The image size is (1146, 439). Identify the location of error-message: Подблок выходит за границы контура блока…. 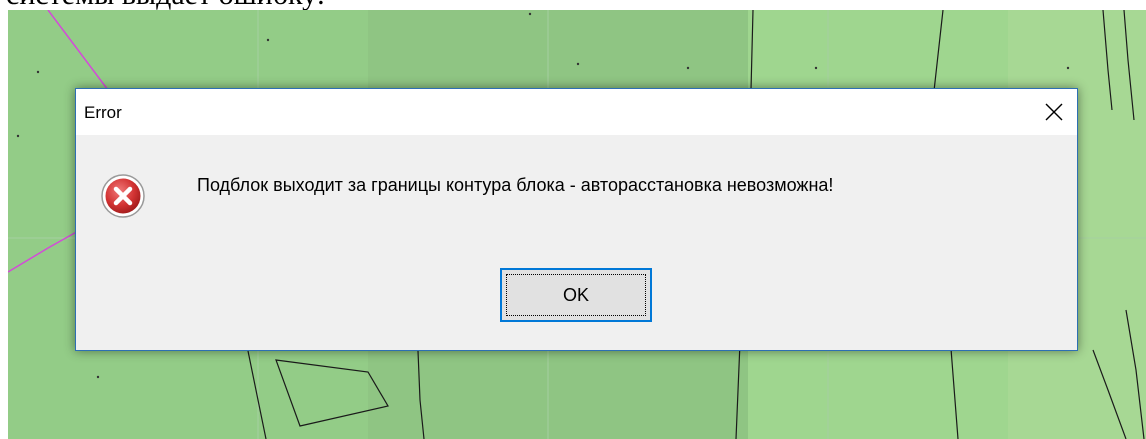
(515, 185).